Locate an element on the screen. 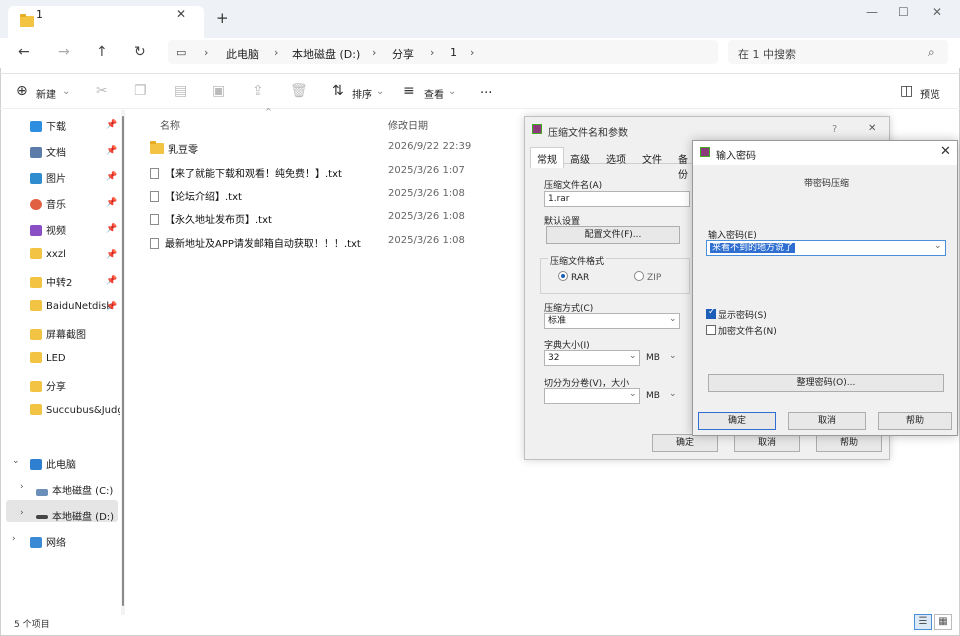  cut-icon: ✂ is located at coordinates (102, 91).